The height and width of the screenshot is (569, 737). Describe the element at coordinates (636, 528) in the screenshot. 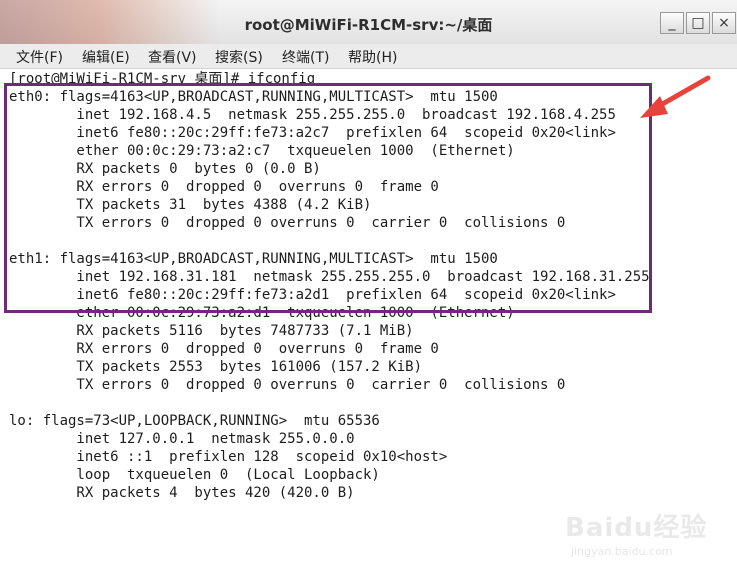

I see `watermark-logo: Baidu经验` at that location.